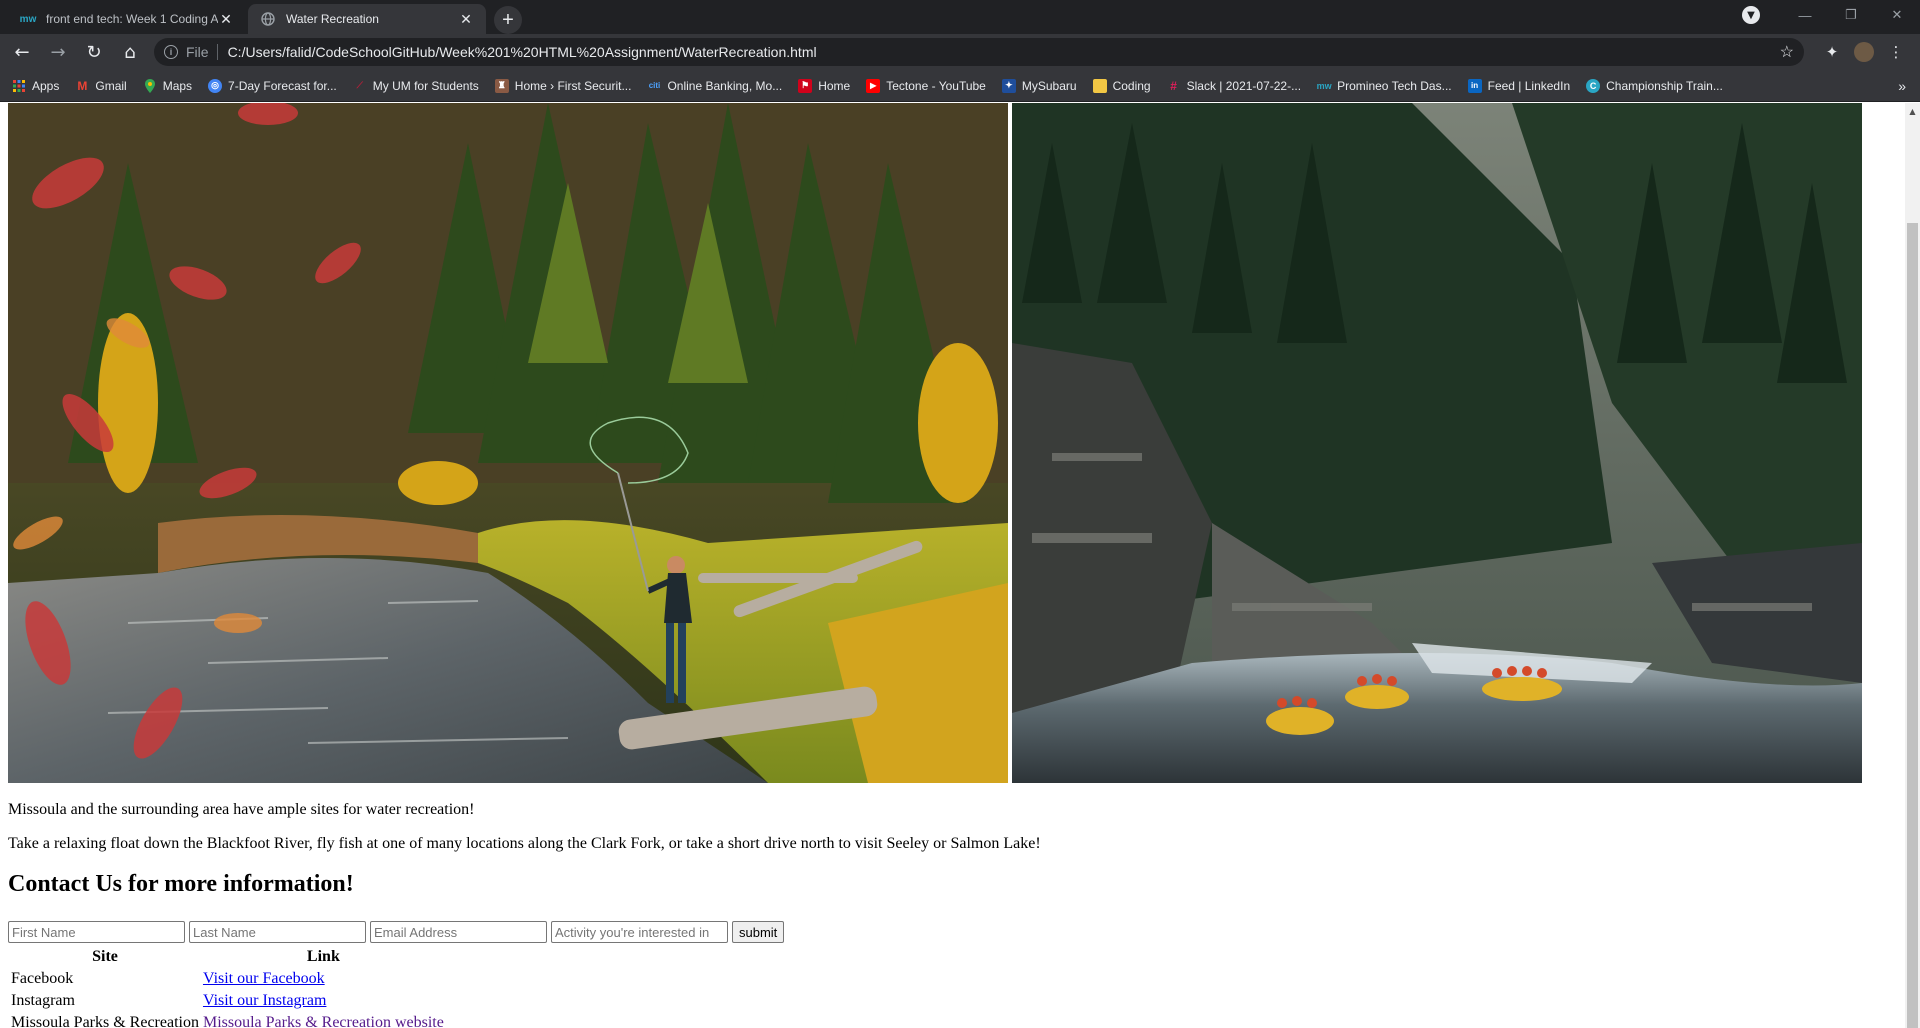 The width and height of the screenshot is (1920, 1028). Describe the element at coordinates (1131, 85) in the screenshot. I see `bookmark-label: Coding` at that location.